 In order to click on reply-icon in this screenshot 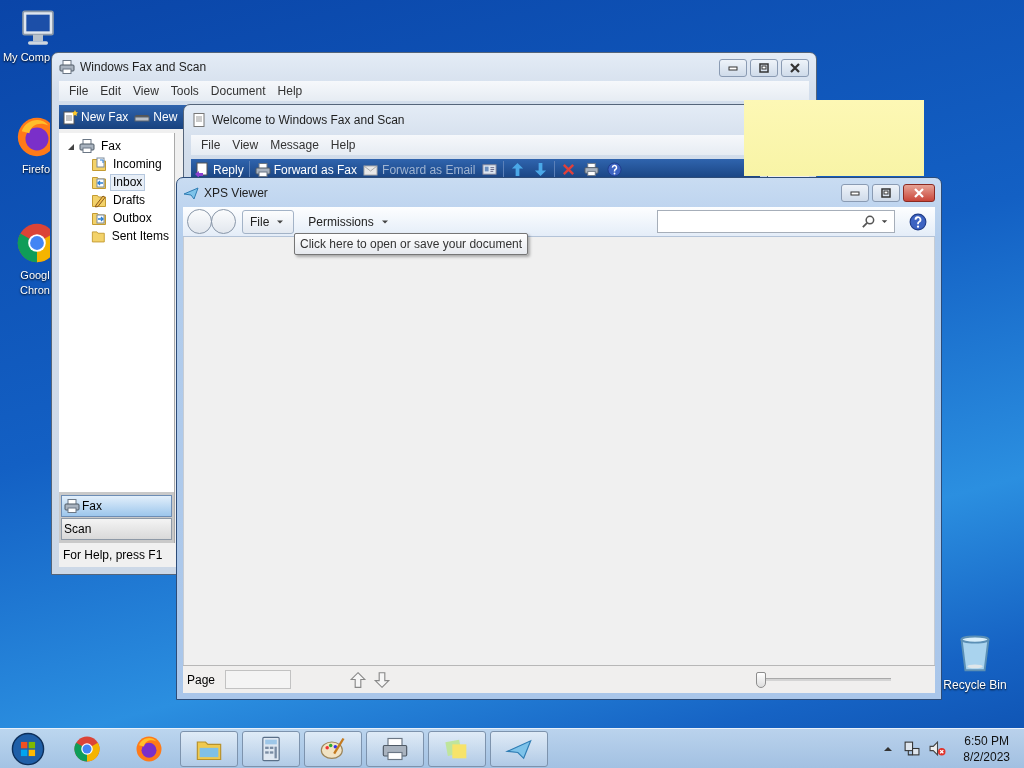, I will do `click(202, 169)`.